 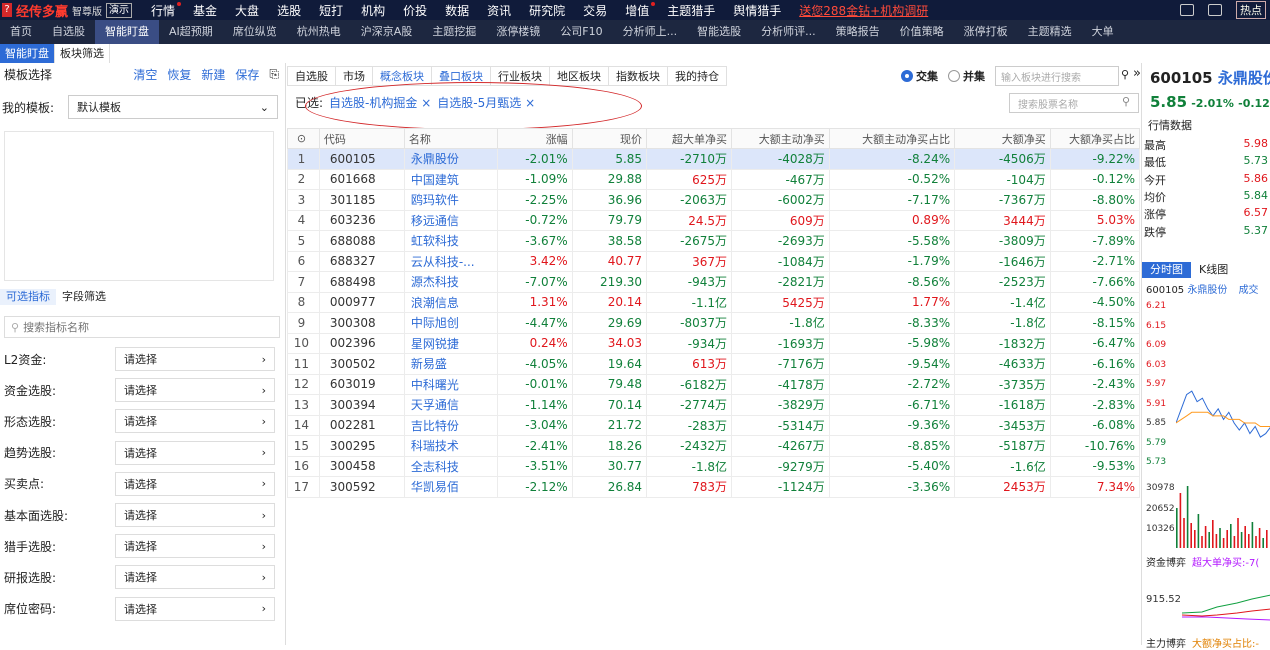 I want to click on top-menu-item: 行情, so click(x=163, y=10).